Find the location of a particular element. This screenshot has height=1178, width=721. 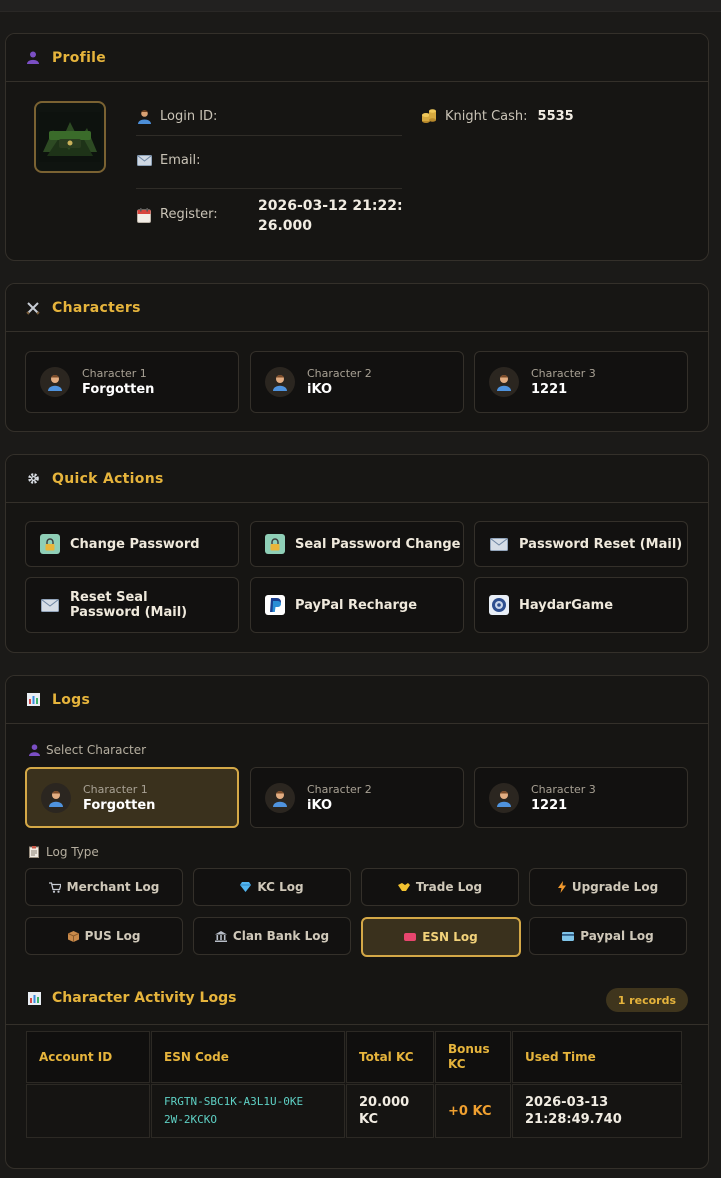

register-row: Register: 2026-03-12 21:22:26.000 is located at coordinates (269, 216).